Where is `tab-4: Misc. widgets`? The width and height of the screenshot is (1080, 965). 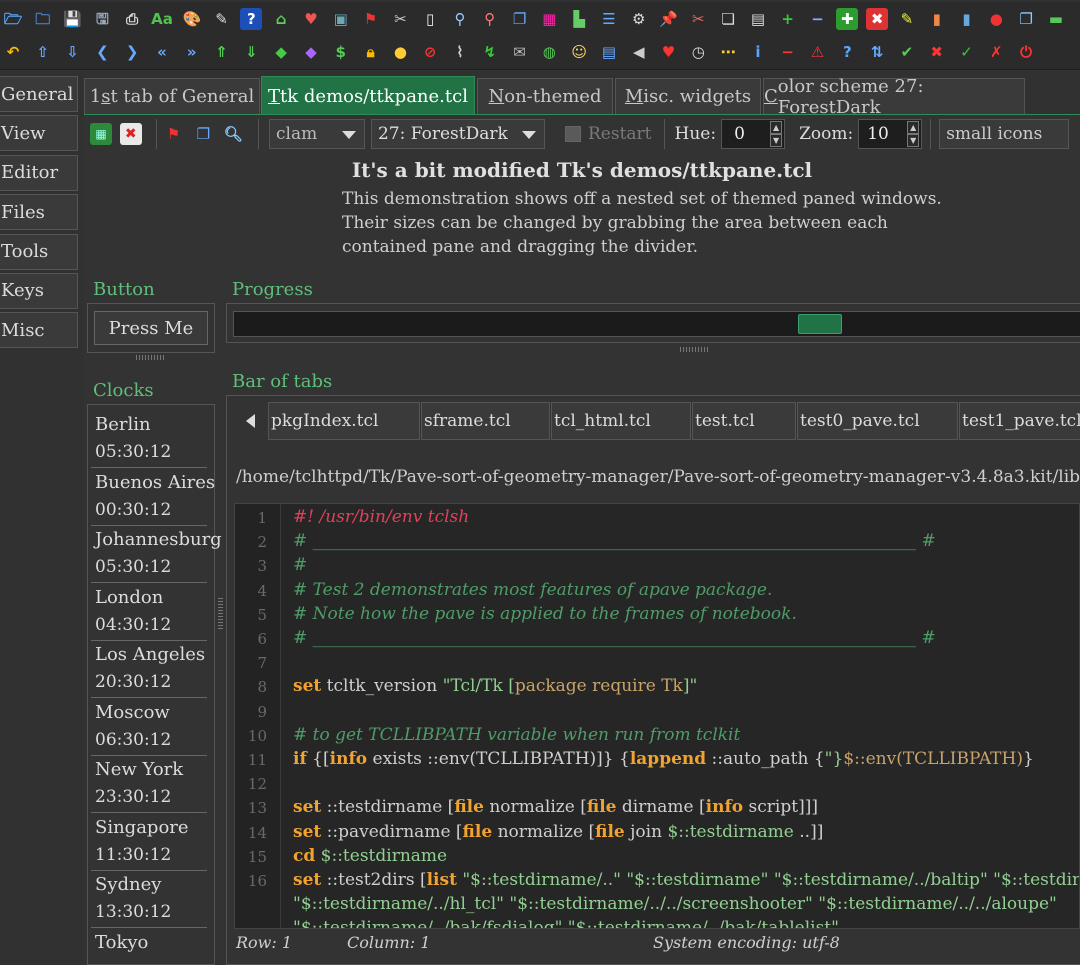 tab-4: Misc. widgets is located at coordinates (688, 96).